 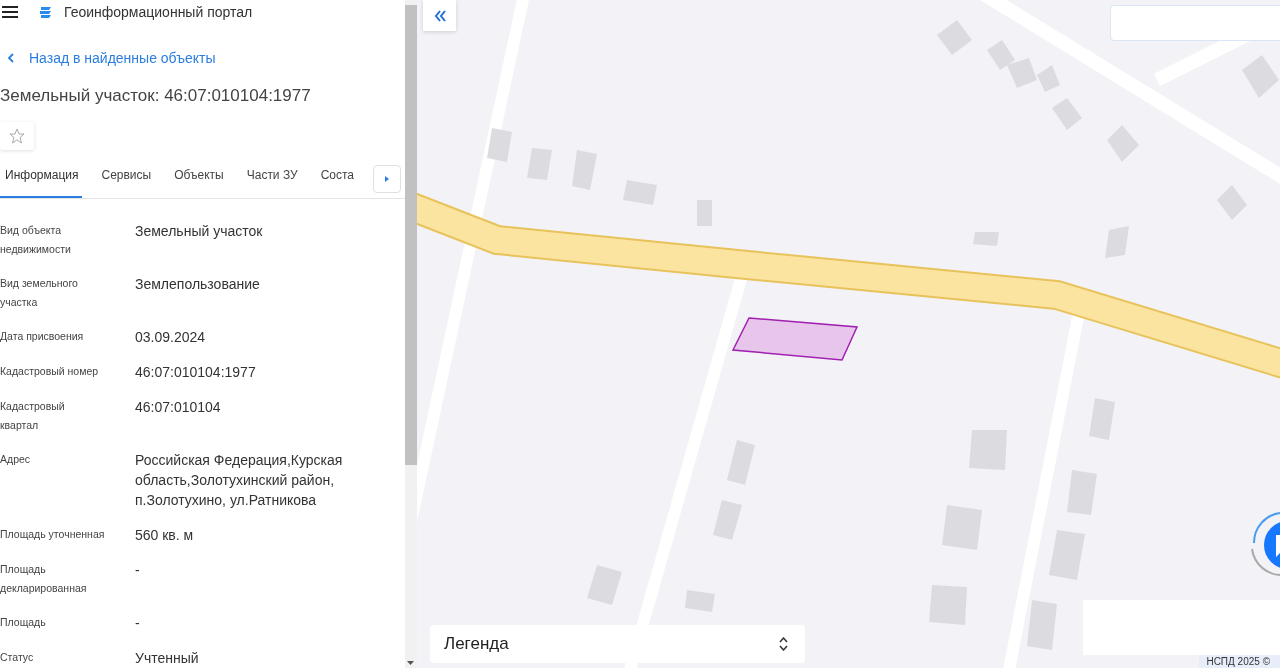 I want to click on double-chevron-left-icon, so click(x=439, y=15).